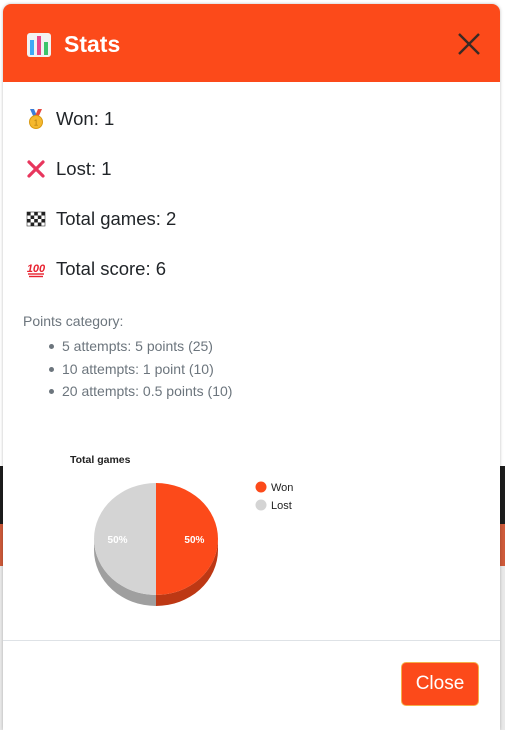 This screenshot has height=730, width=505. Describe the element at coordinates (111, 268) in the screenshot. I see `stat-total-score-text: Total score: 6` at that location.